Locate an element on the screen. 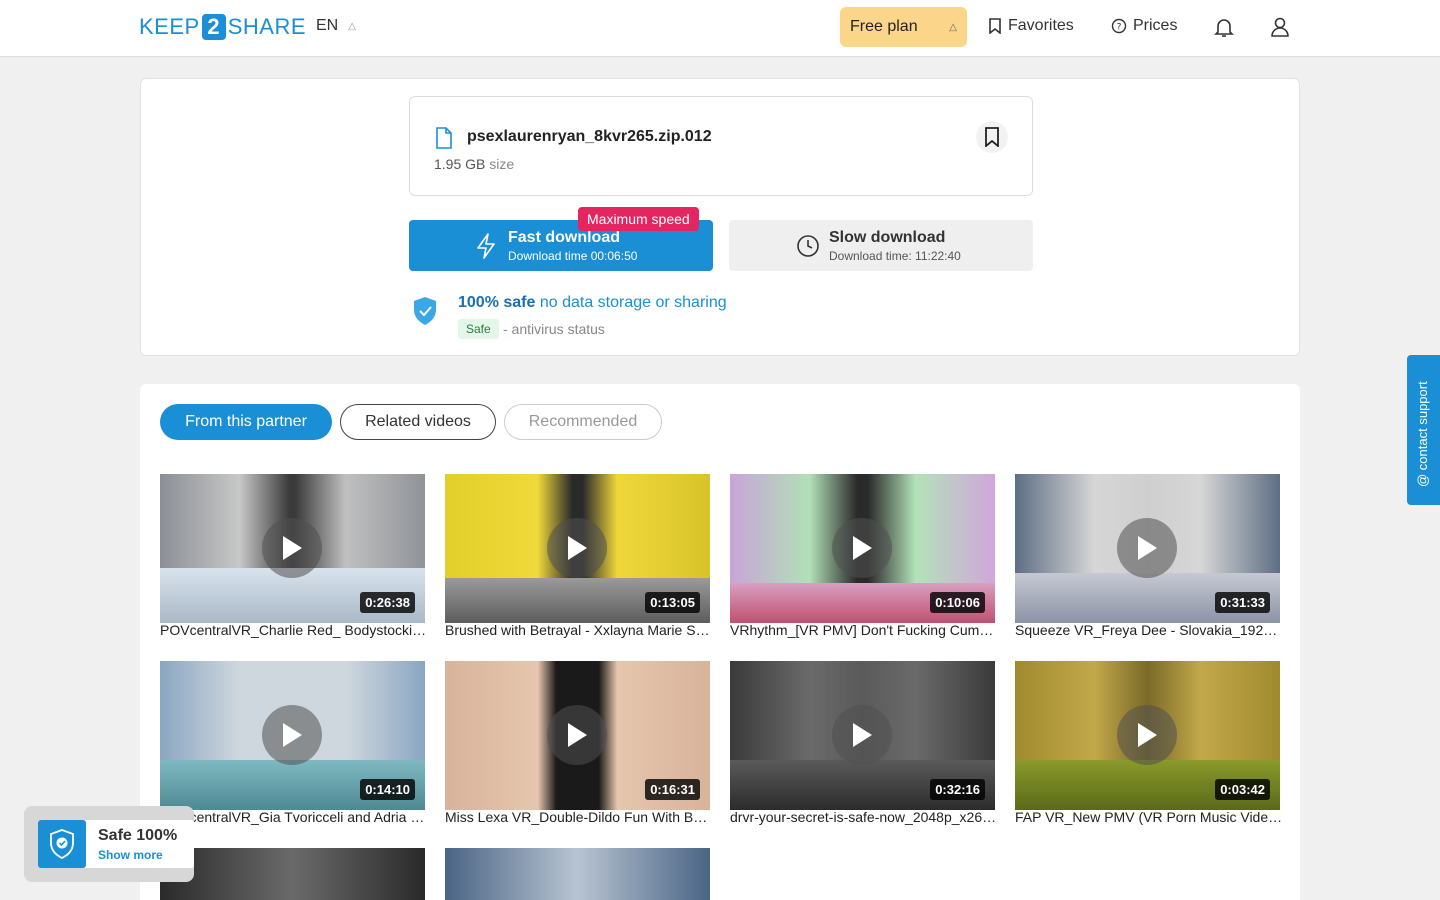 Image resolution: width=1440 pixels, height=900 pixels. safe-widget-logo is located at coordinates (62, 844).